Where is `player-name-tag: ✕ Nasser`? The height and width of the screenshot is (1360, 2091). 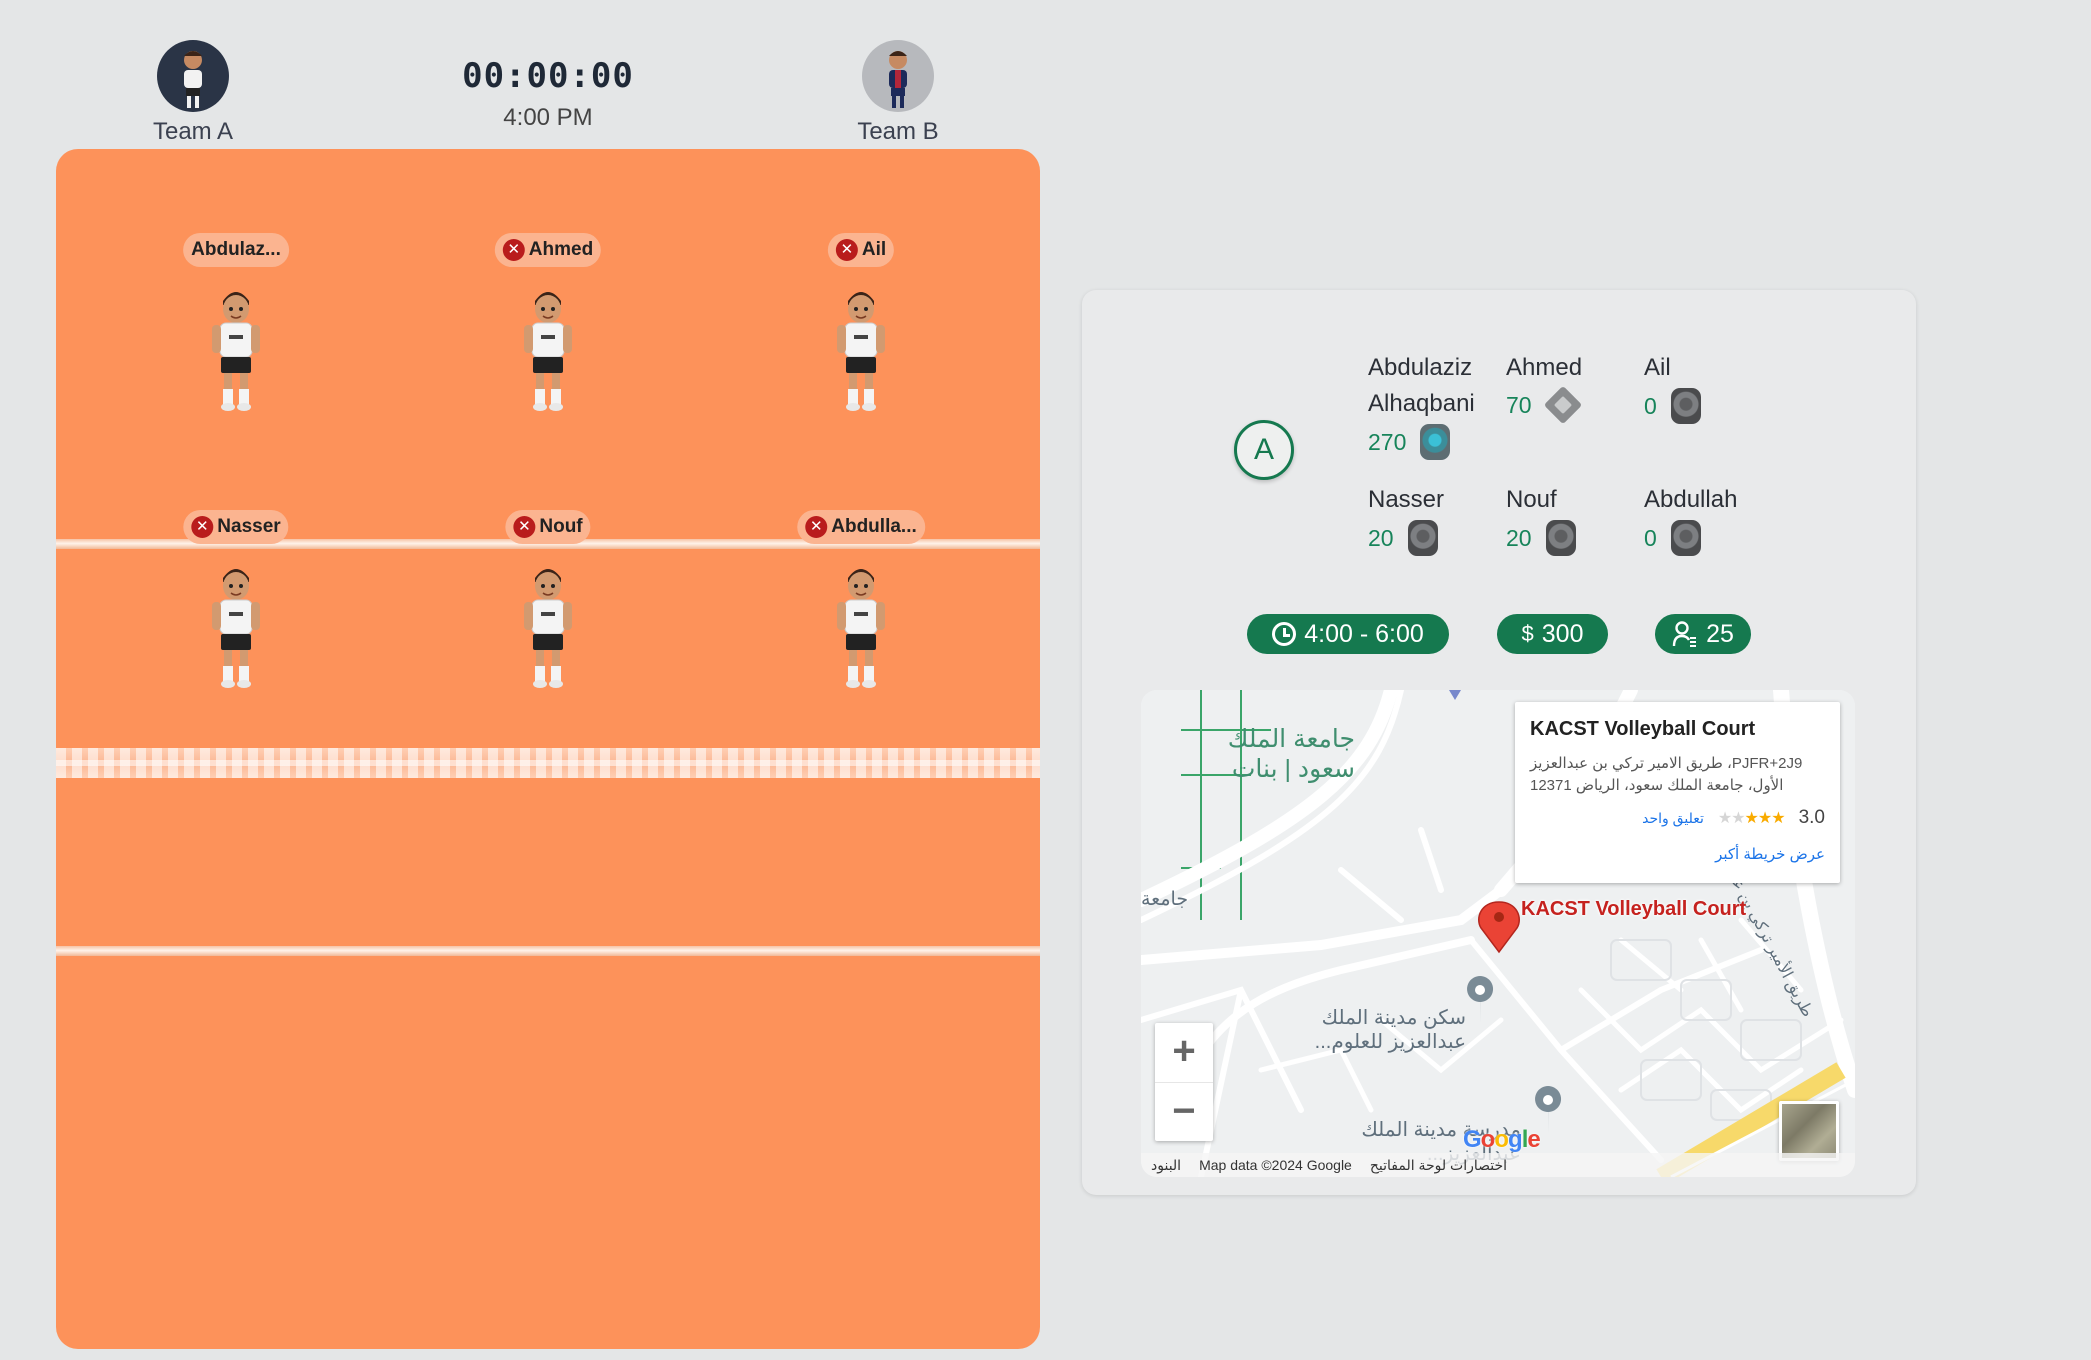
player-name-tag: ✕ Nasser is located at coordinates (236, 527).